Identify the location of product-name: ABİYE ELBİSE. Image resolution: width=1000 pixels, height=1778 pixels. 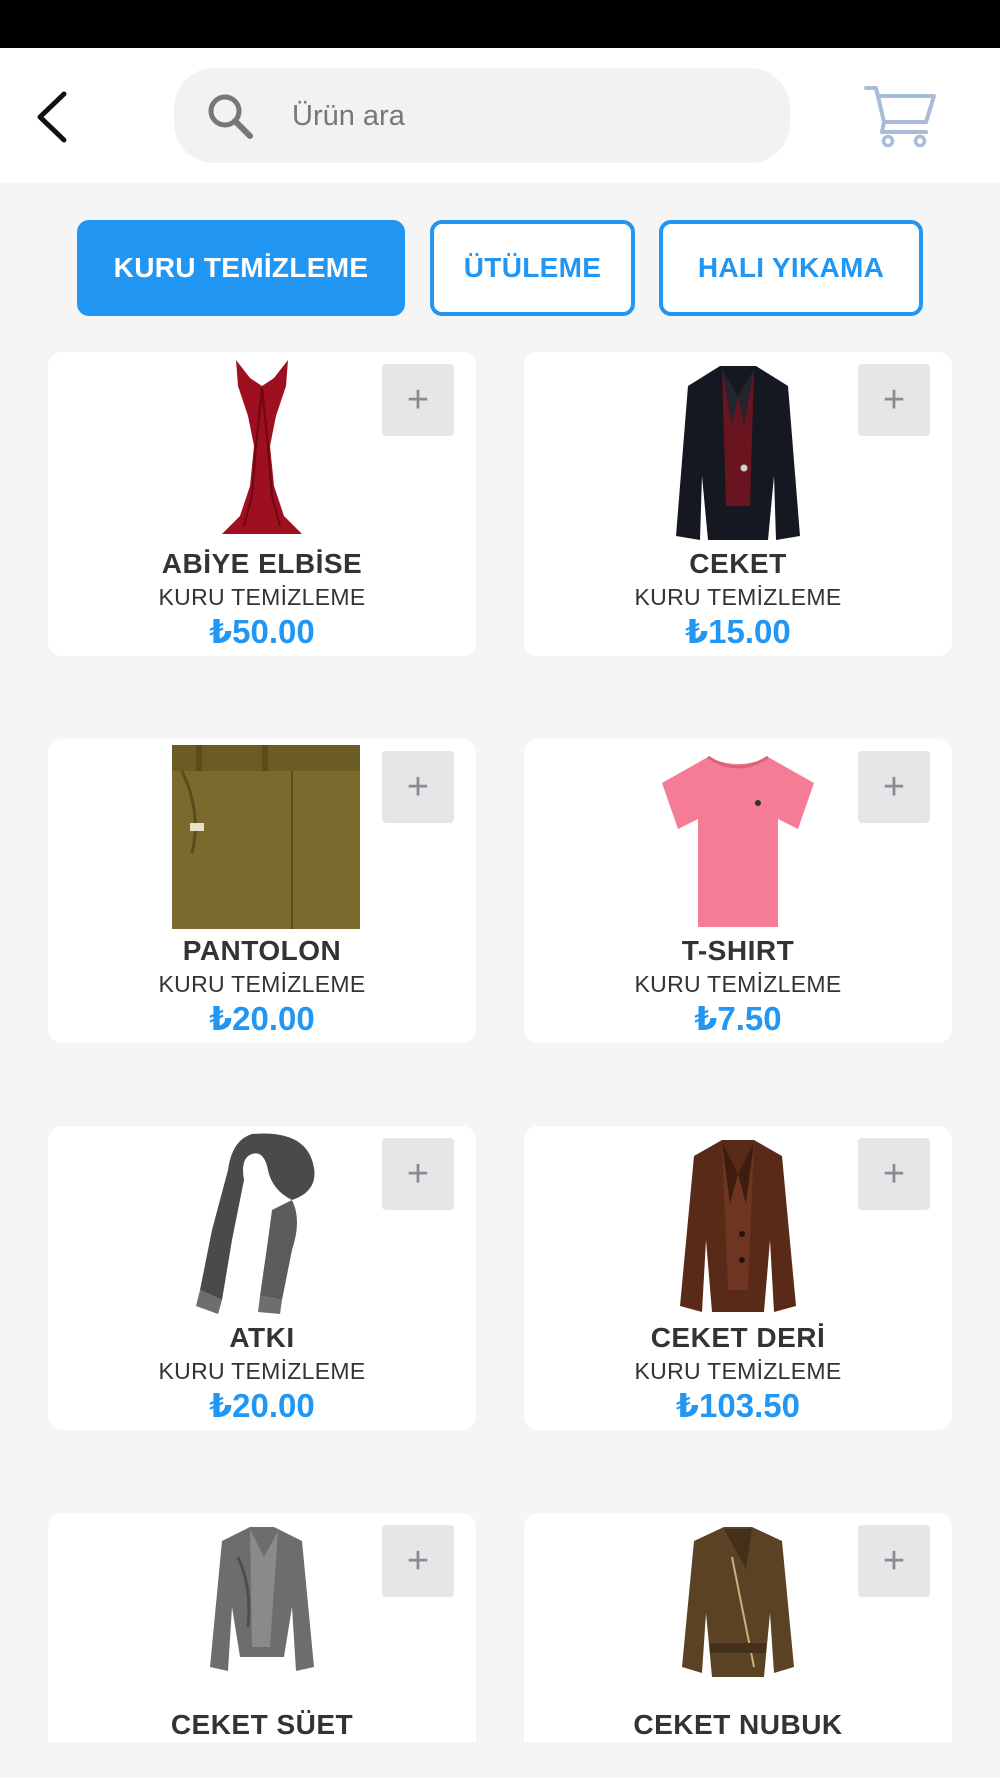
(262, 563).